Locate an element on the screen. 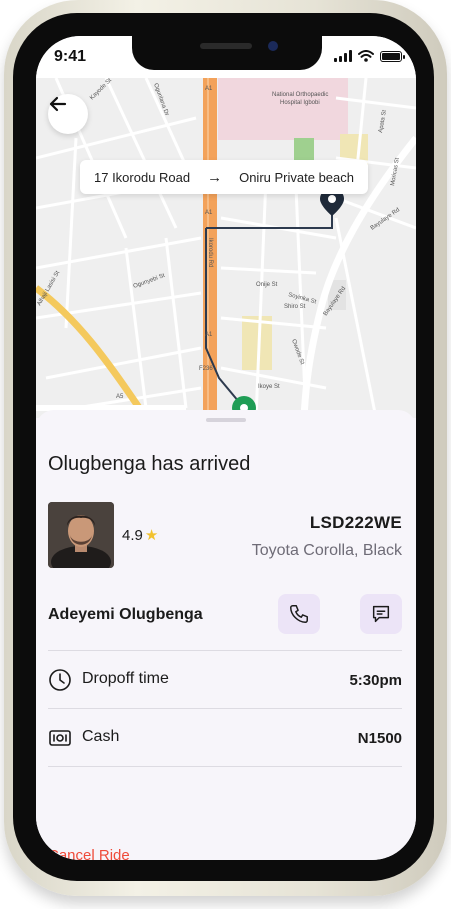  map-label-a5: A5 is located at coordinates (120, 397).